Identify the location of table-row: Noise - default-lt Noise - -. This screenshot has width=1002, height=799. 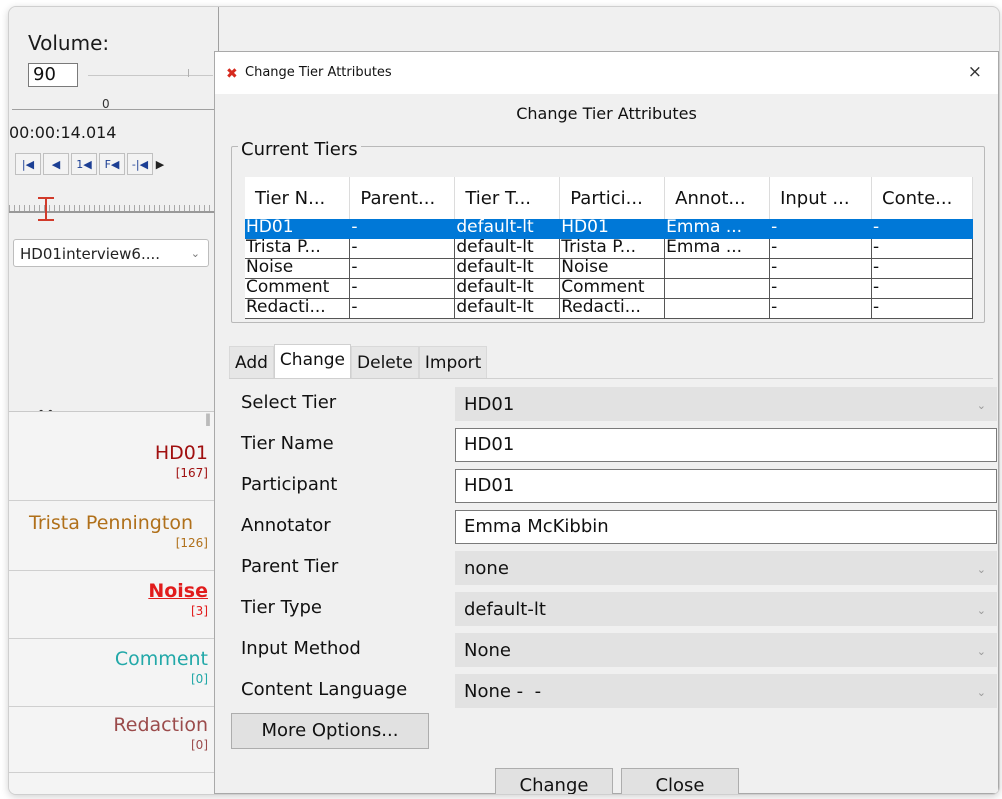
(609, 268).